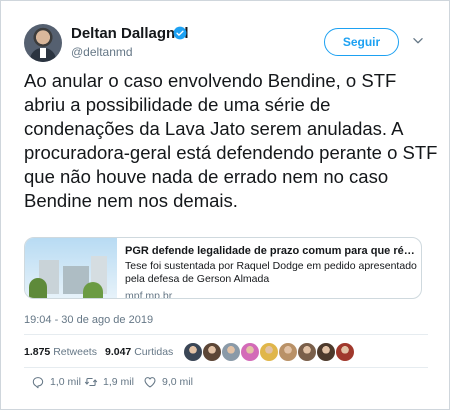 The height and width of the screenshot is (410, 450). I want to click on engagement-stats: 1.875 Retweets 9.047 Curtidas, so click(98, 352).